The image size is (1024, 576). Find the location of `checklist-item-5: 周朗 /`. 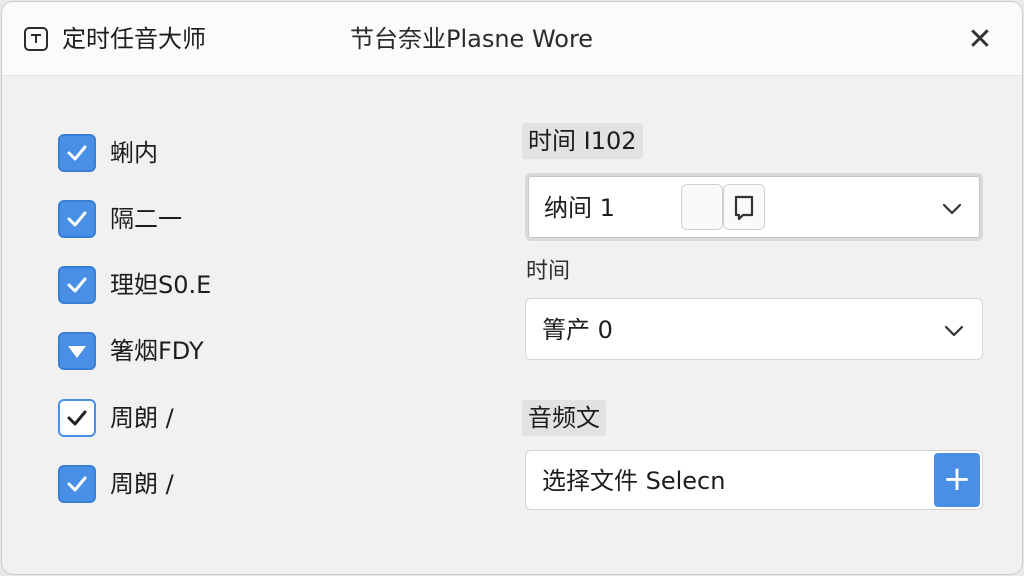

checklist-item-5: 周朗 / is located at coordinates (116, 418).